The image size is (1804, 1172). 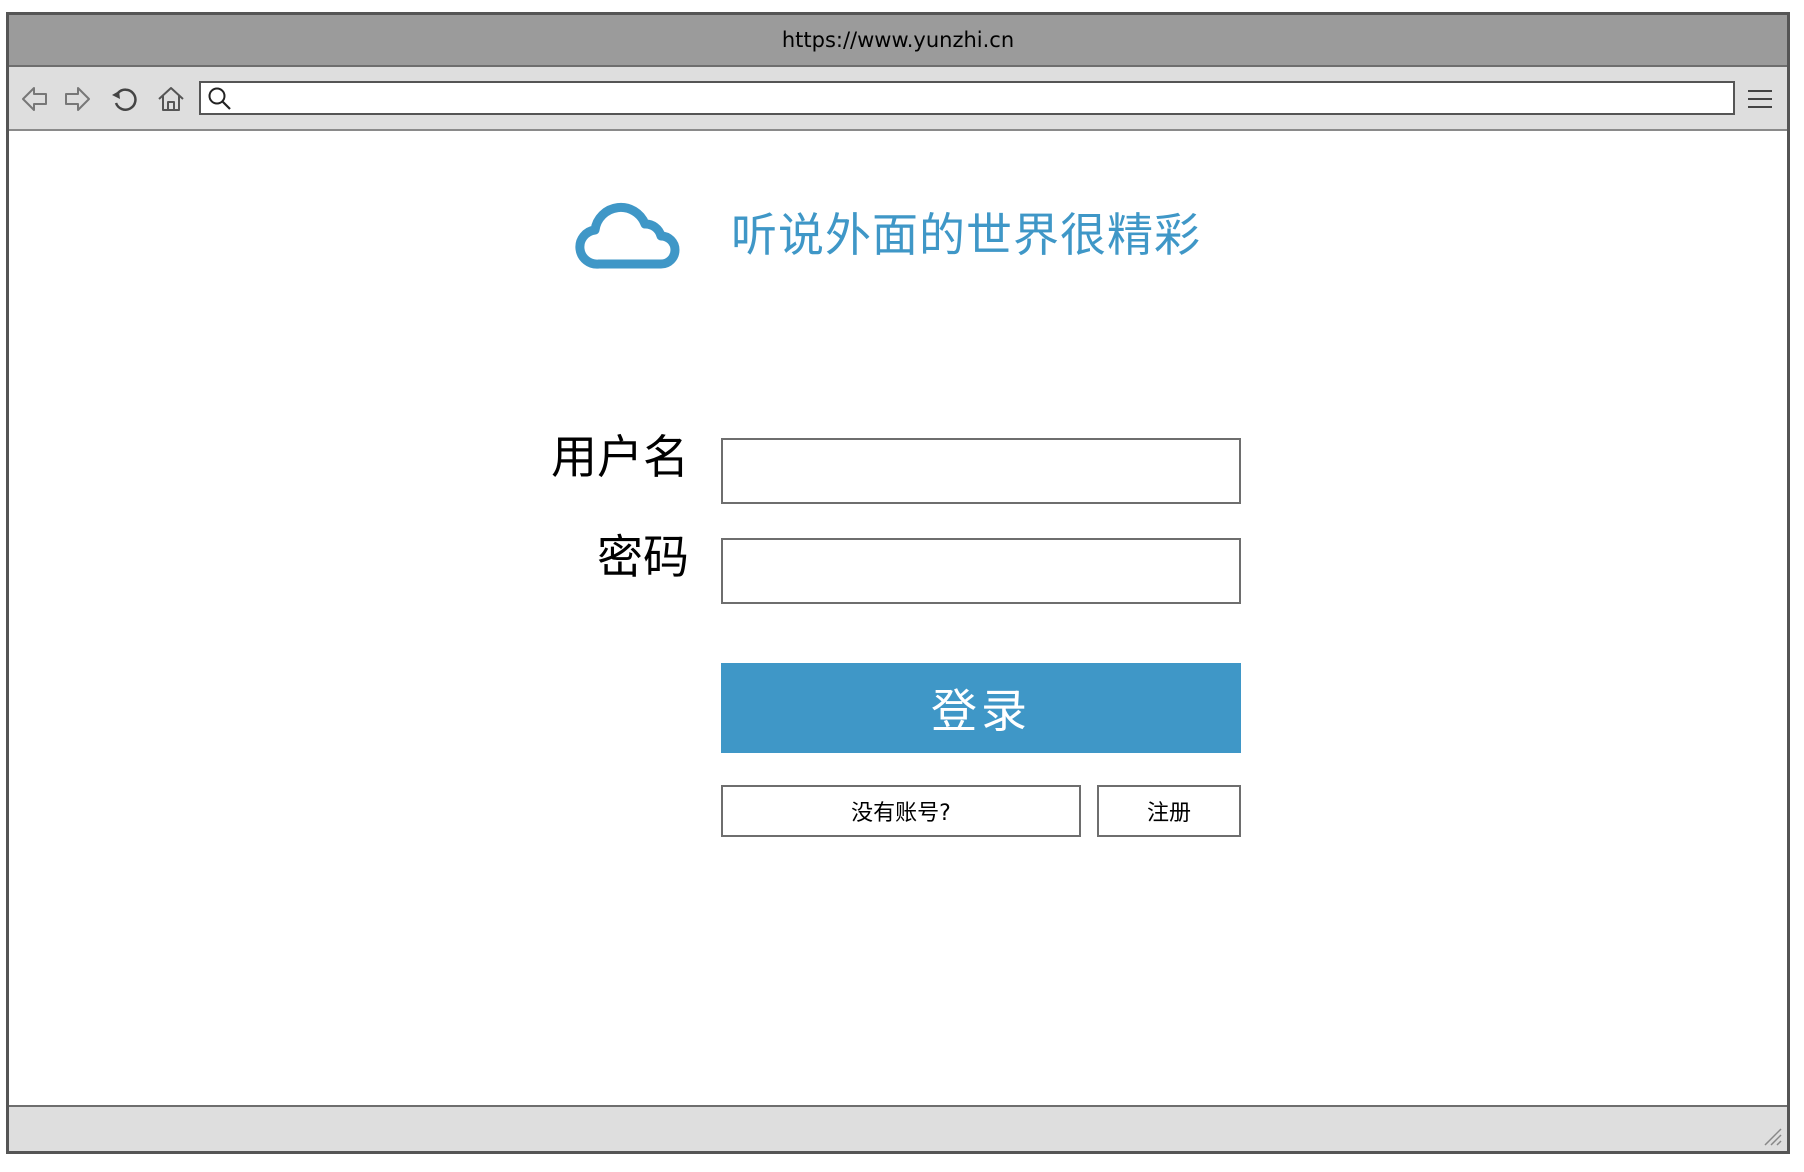 What do you see at coordinates (898, 1128) in the screenshot?
I see `status-bar` at bounding box center [898, 1128].